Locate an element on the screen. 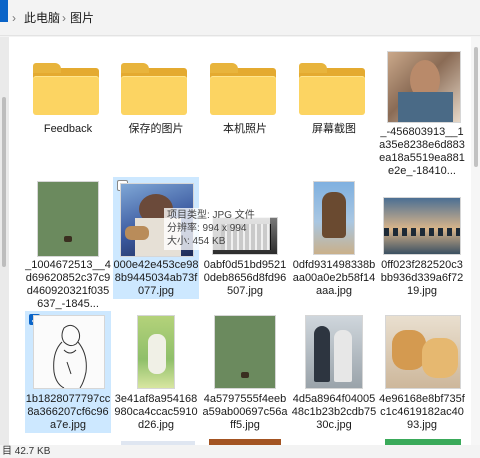  file-info-tooltip: 项目类型: JPG 文件 分辨率: 994 x 994 大小: 454 KB is located at coordinates (217, 229).